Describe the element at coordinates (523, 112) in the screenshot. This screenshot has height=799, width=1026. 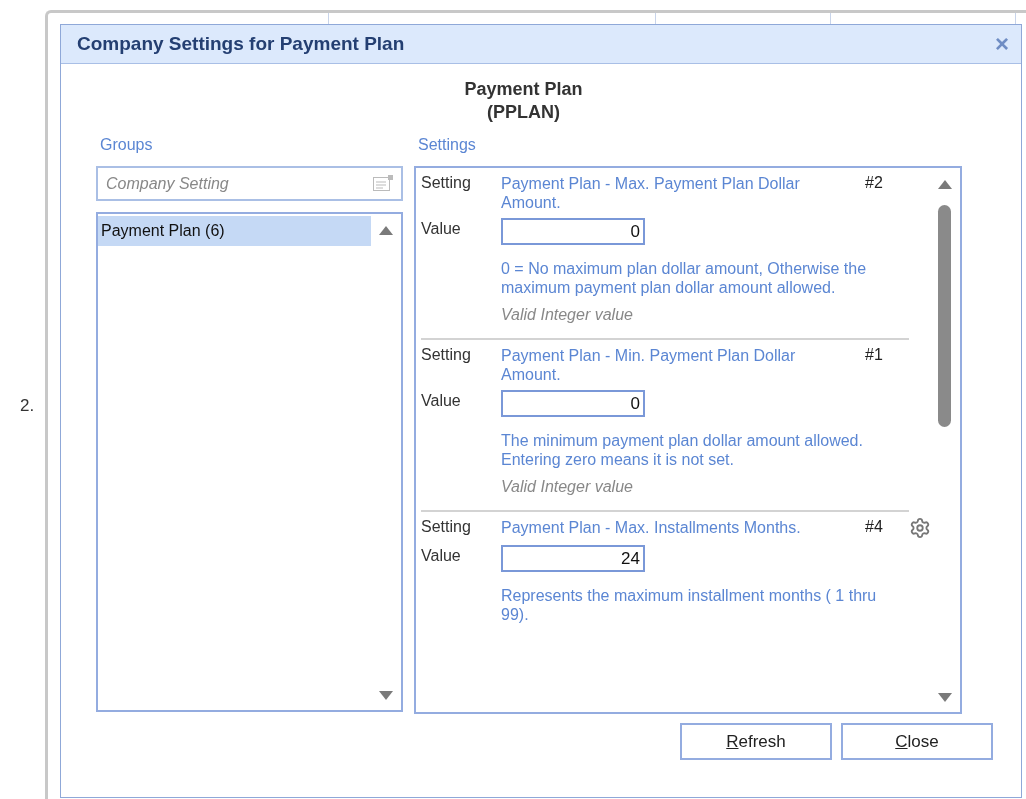
I see `heading-code: (PPLAN)` at that location.